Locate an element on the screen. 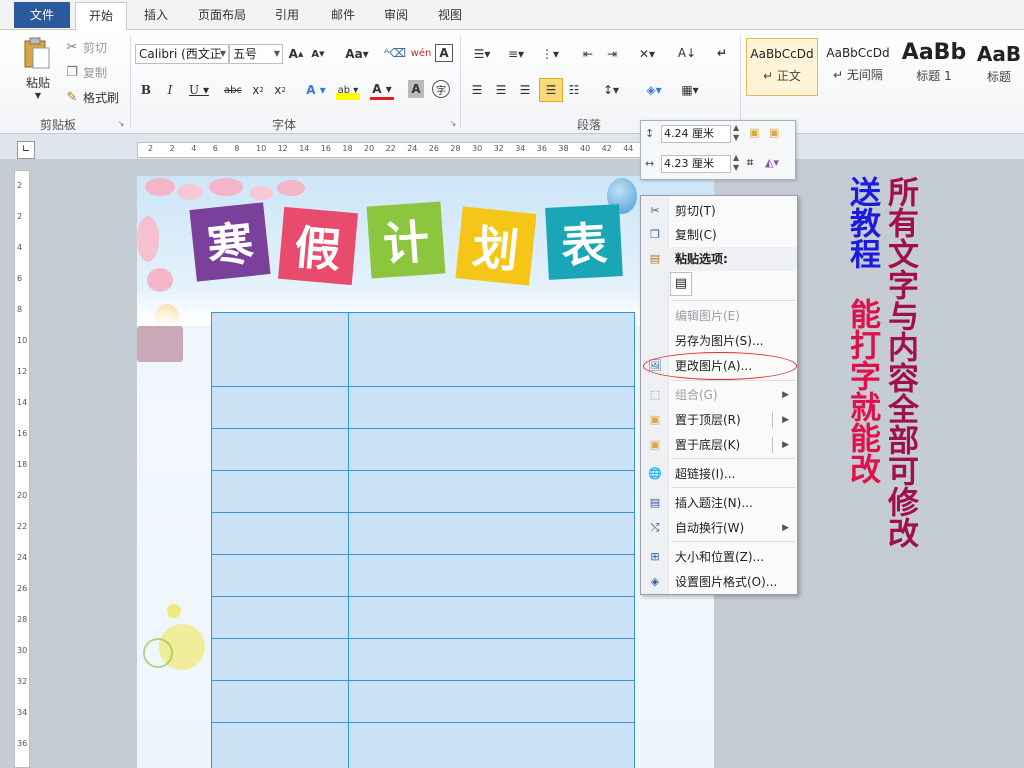  tab-selector-button: ∟ is located at coordinates (26, 150).